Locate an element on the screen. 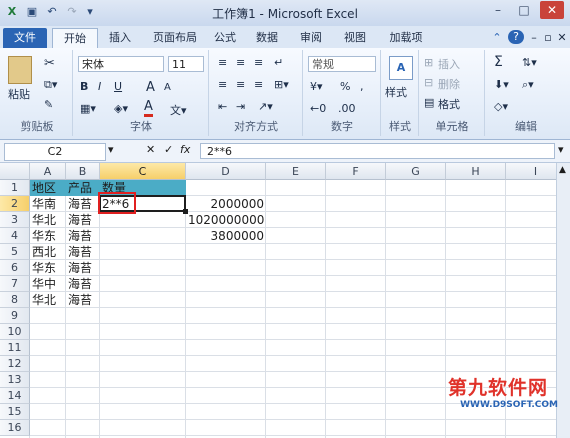 This screenshot has height=438, width=570. data-cell: 华北 is located at coordinates (48, 300).